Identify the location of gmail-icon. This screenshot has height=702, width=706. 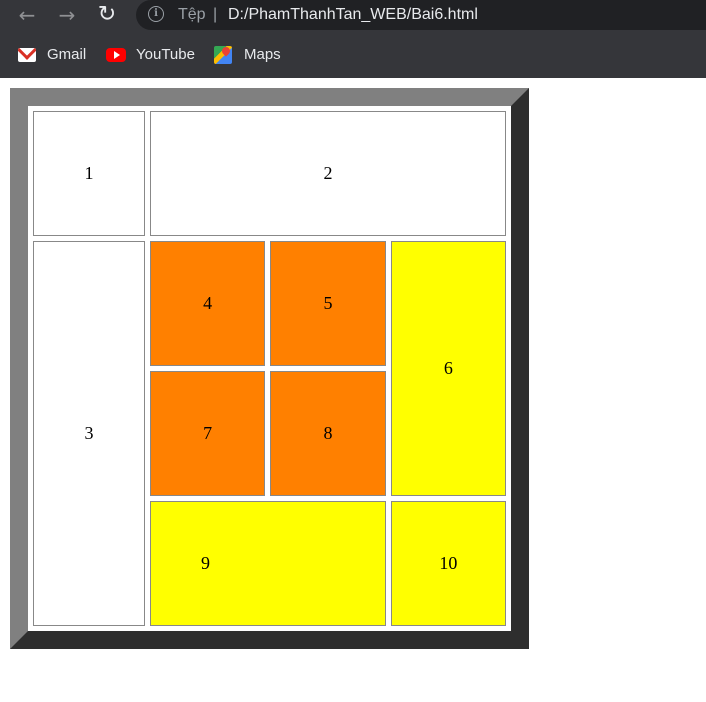
(27, 55).